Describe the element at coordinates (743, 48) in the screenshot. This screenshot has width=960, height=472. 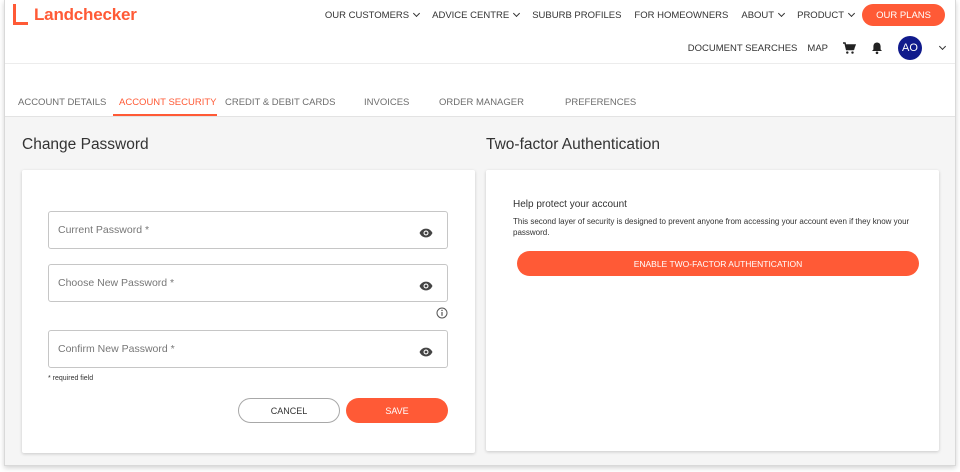
I see `document-searches-link: DOCUMENT SEARCHES` at that location.